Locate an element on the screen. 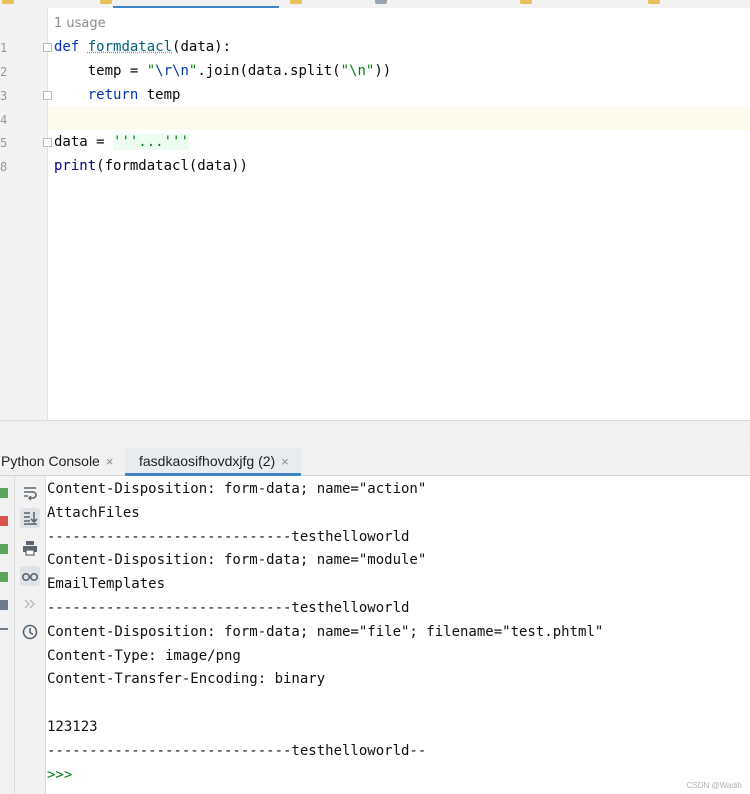 The width and height of the screenshot is (750, 794). code-line-2: temp = "\r\n".join(data.split("\n")) is located at coordinates (222, 71).